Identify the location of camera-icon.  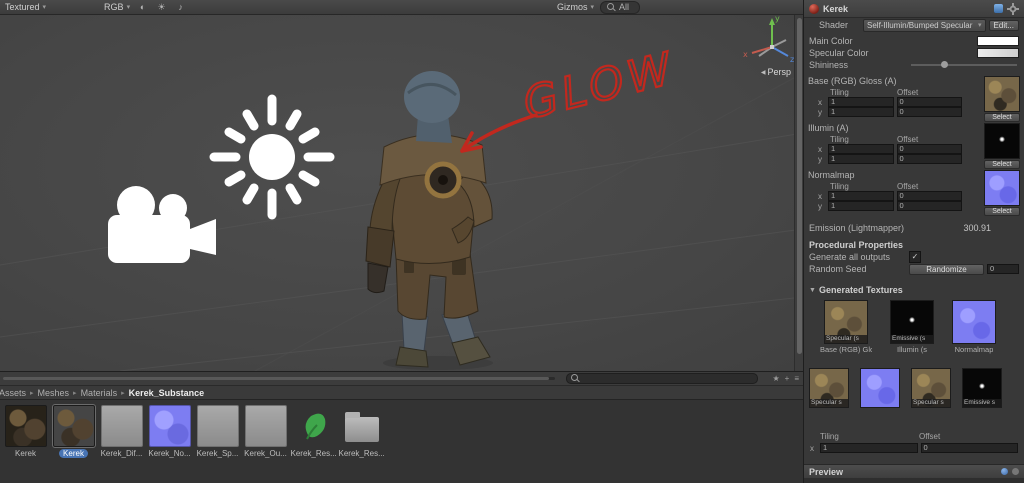
(162, 224).